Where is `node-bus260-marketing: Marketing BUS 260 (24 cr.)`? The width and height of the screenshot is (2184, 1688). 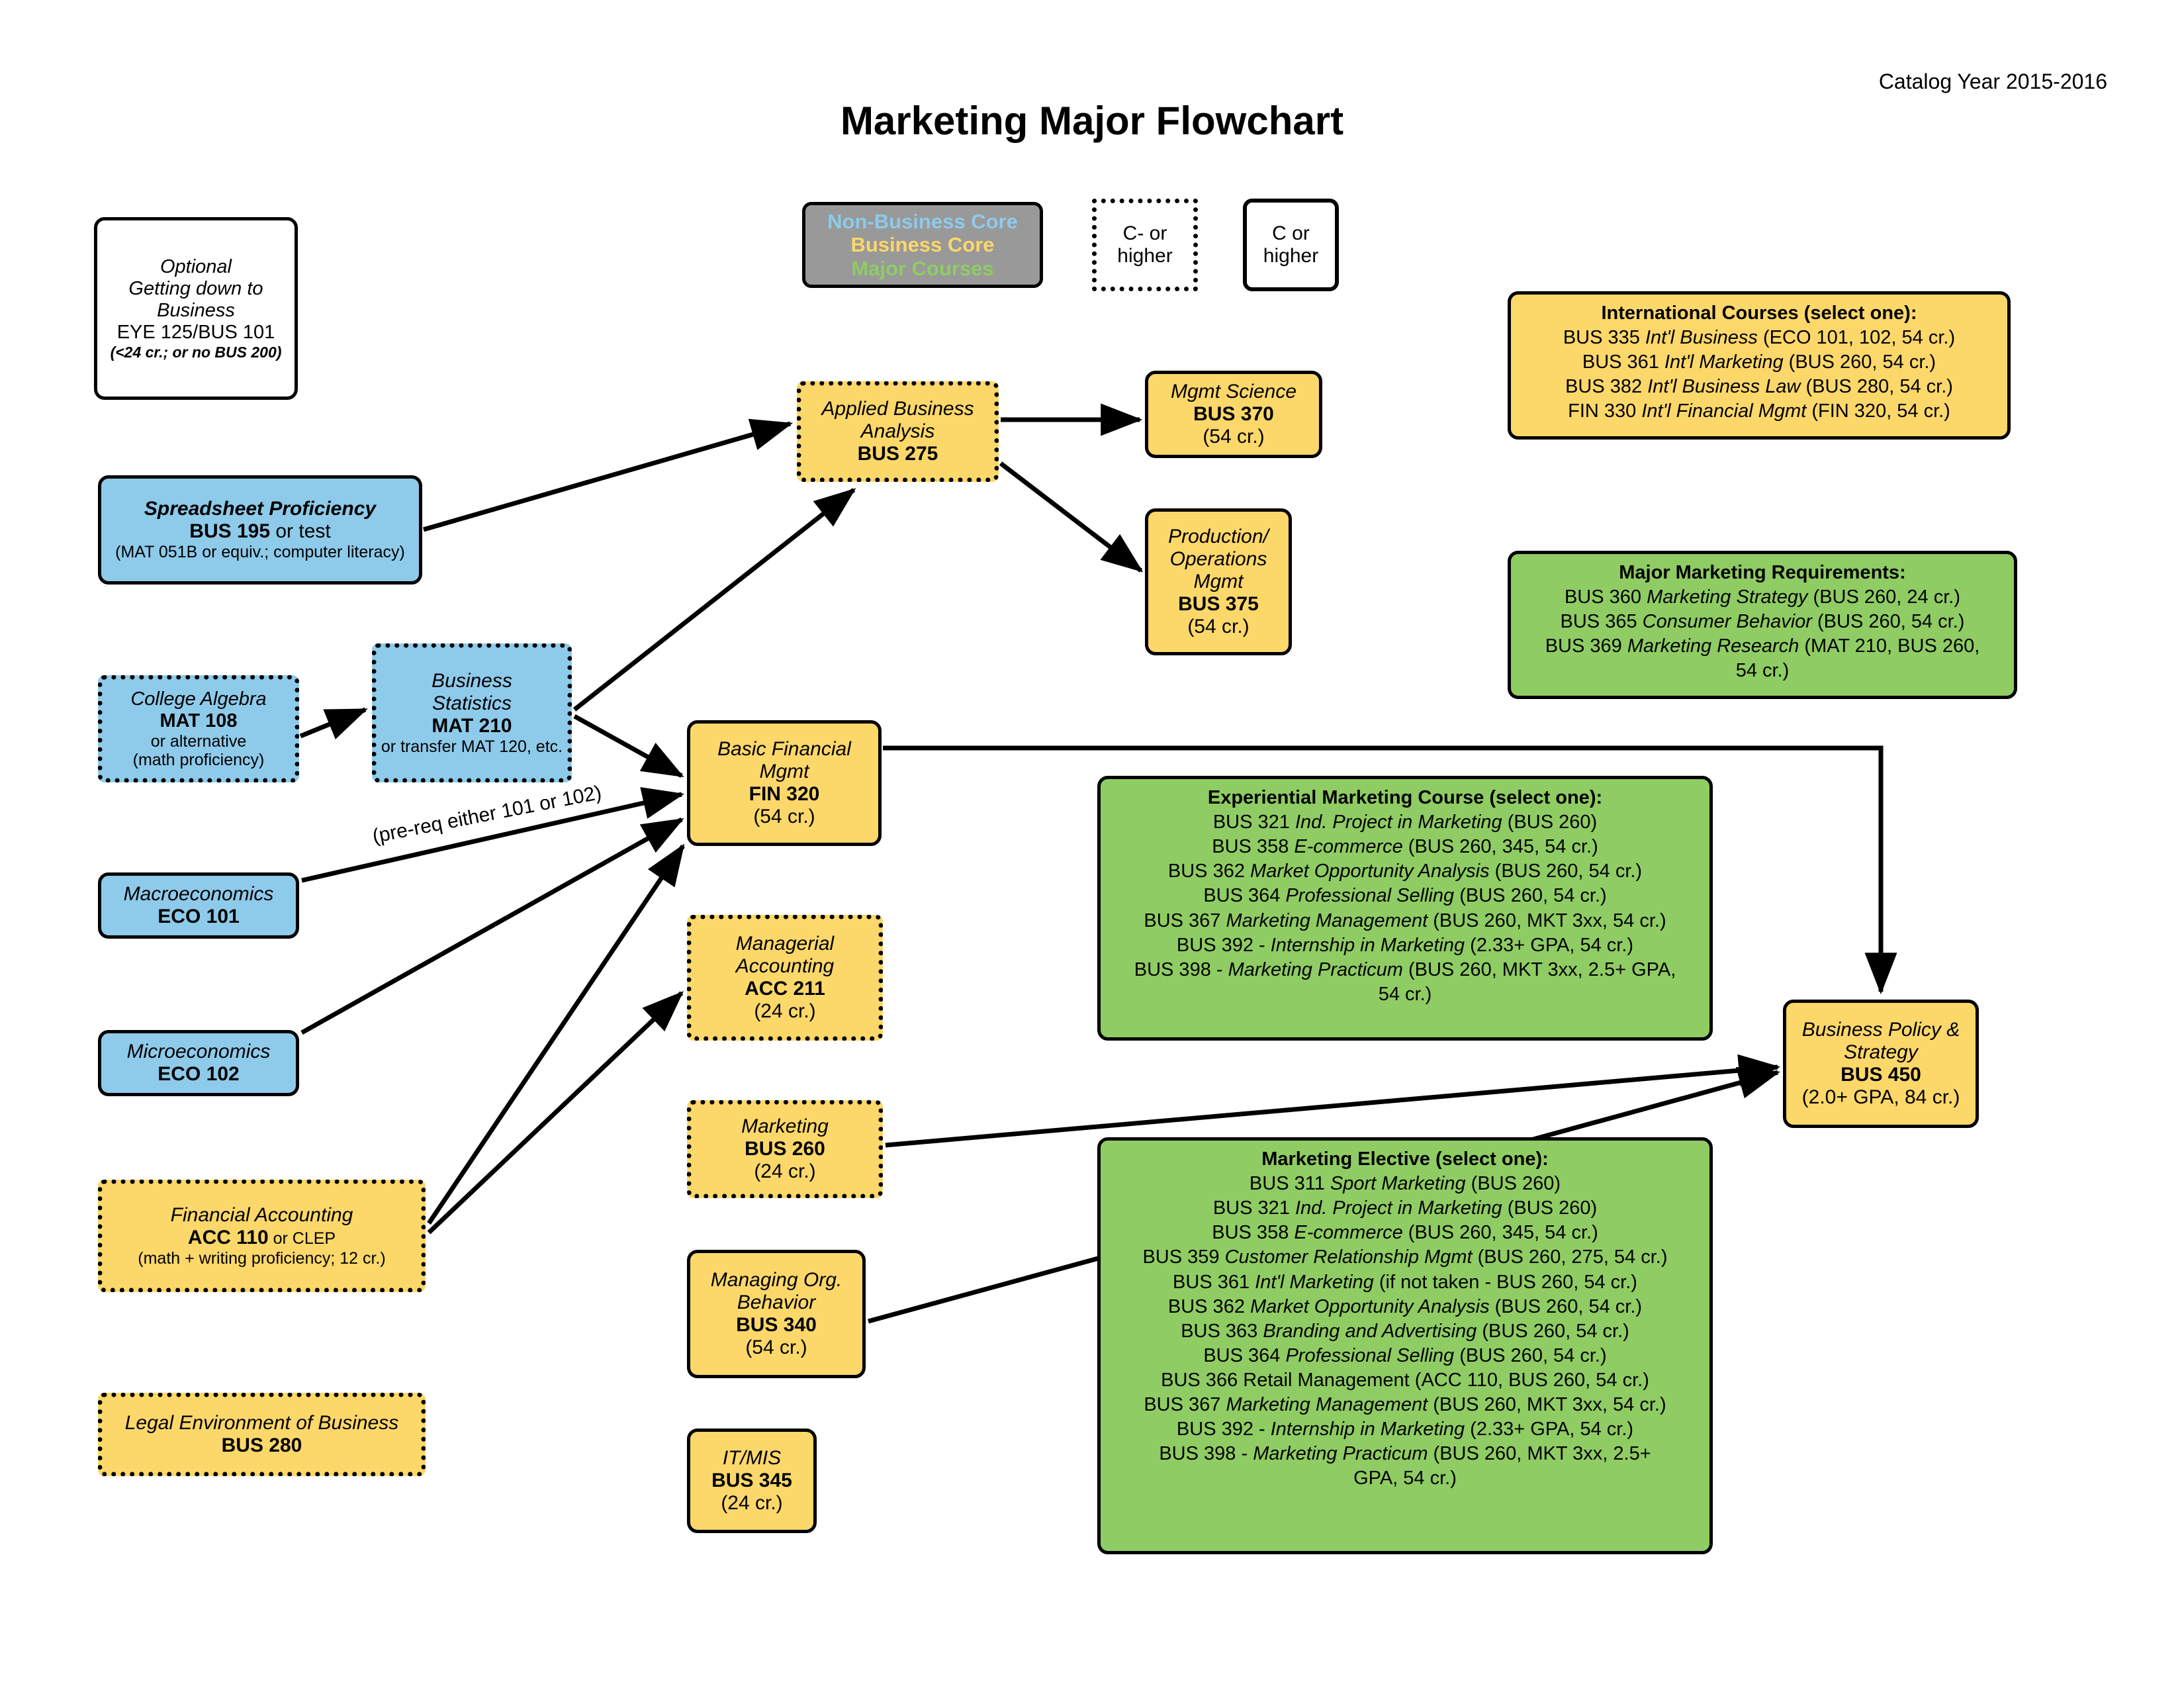 node-bus260-marketing: Marketing BUS 260 (24 cr.) is located at coordinates (785, 1149).